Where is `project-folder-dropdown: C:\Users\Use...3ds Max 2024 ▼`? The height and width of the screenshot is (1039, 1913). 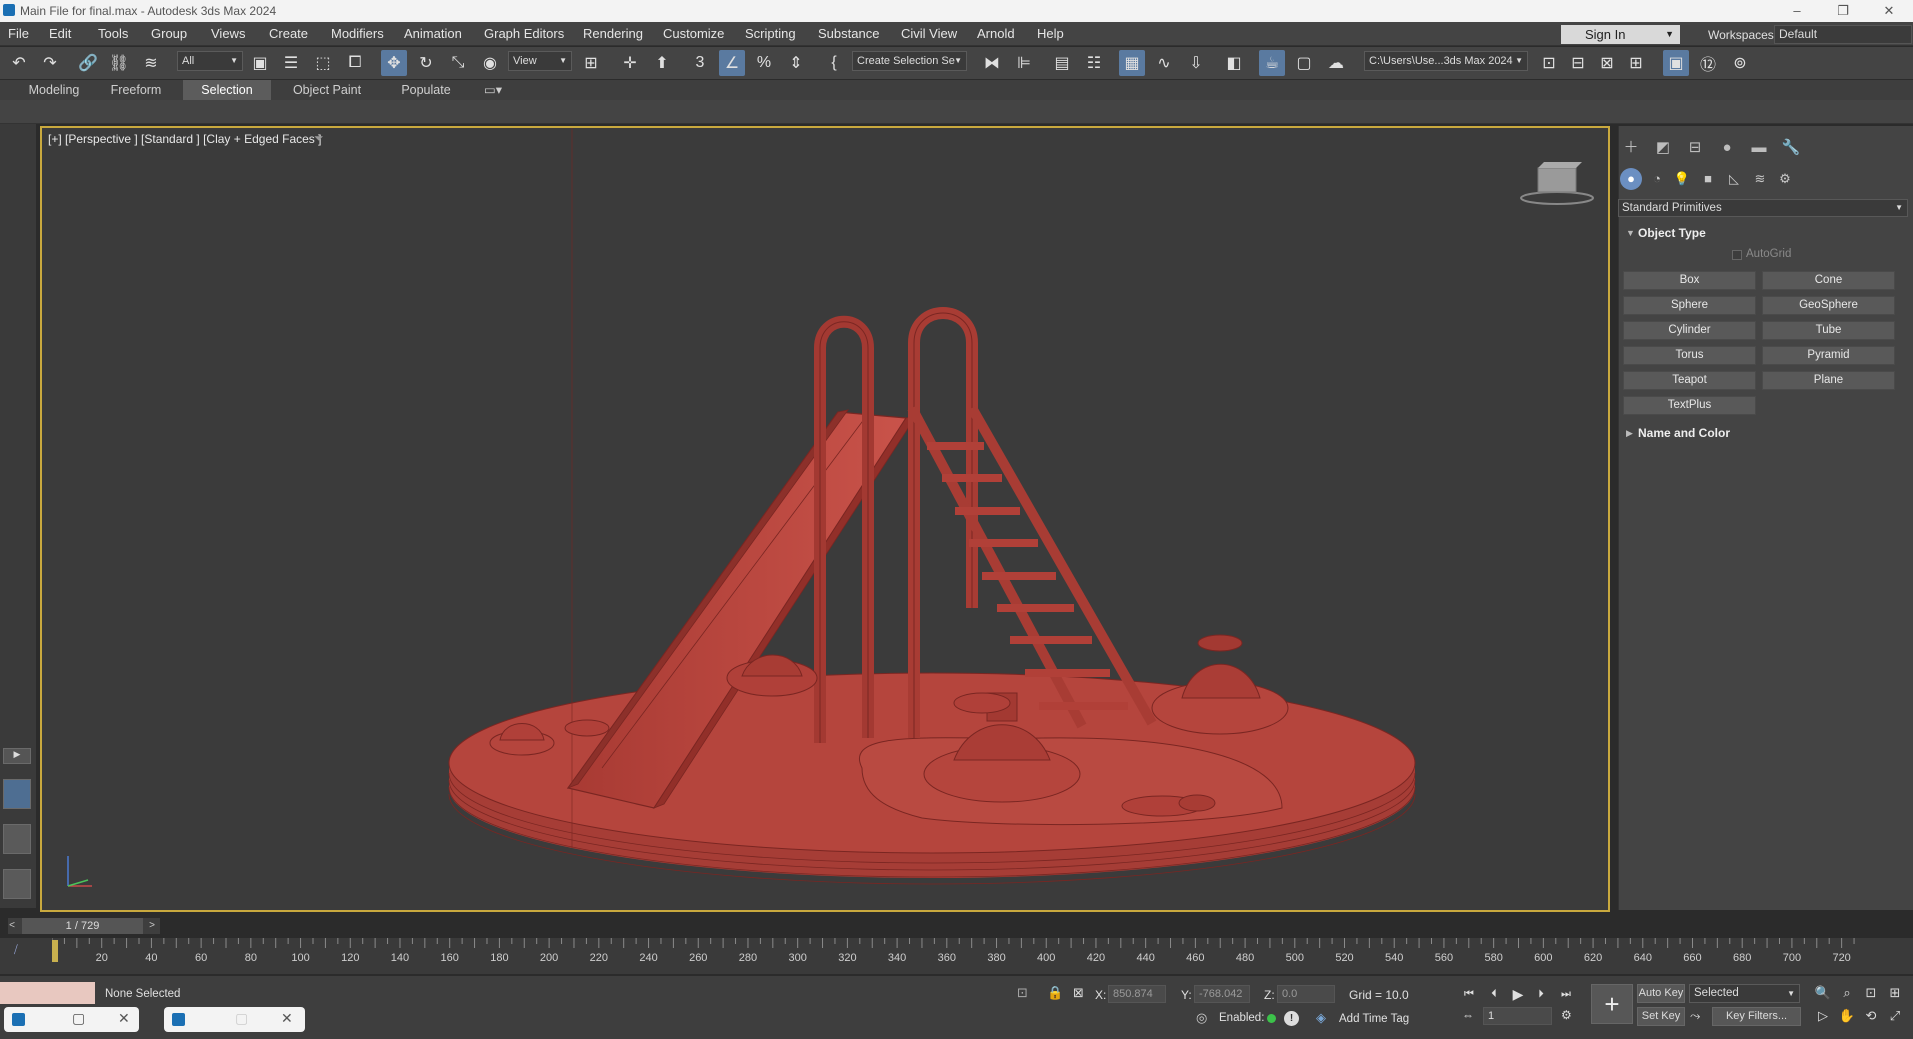
project-folder-dropdown: C:\Users\Use...3ds Max 2024 ▼ is located at coordinates (1446, 61).